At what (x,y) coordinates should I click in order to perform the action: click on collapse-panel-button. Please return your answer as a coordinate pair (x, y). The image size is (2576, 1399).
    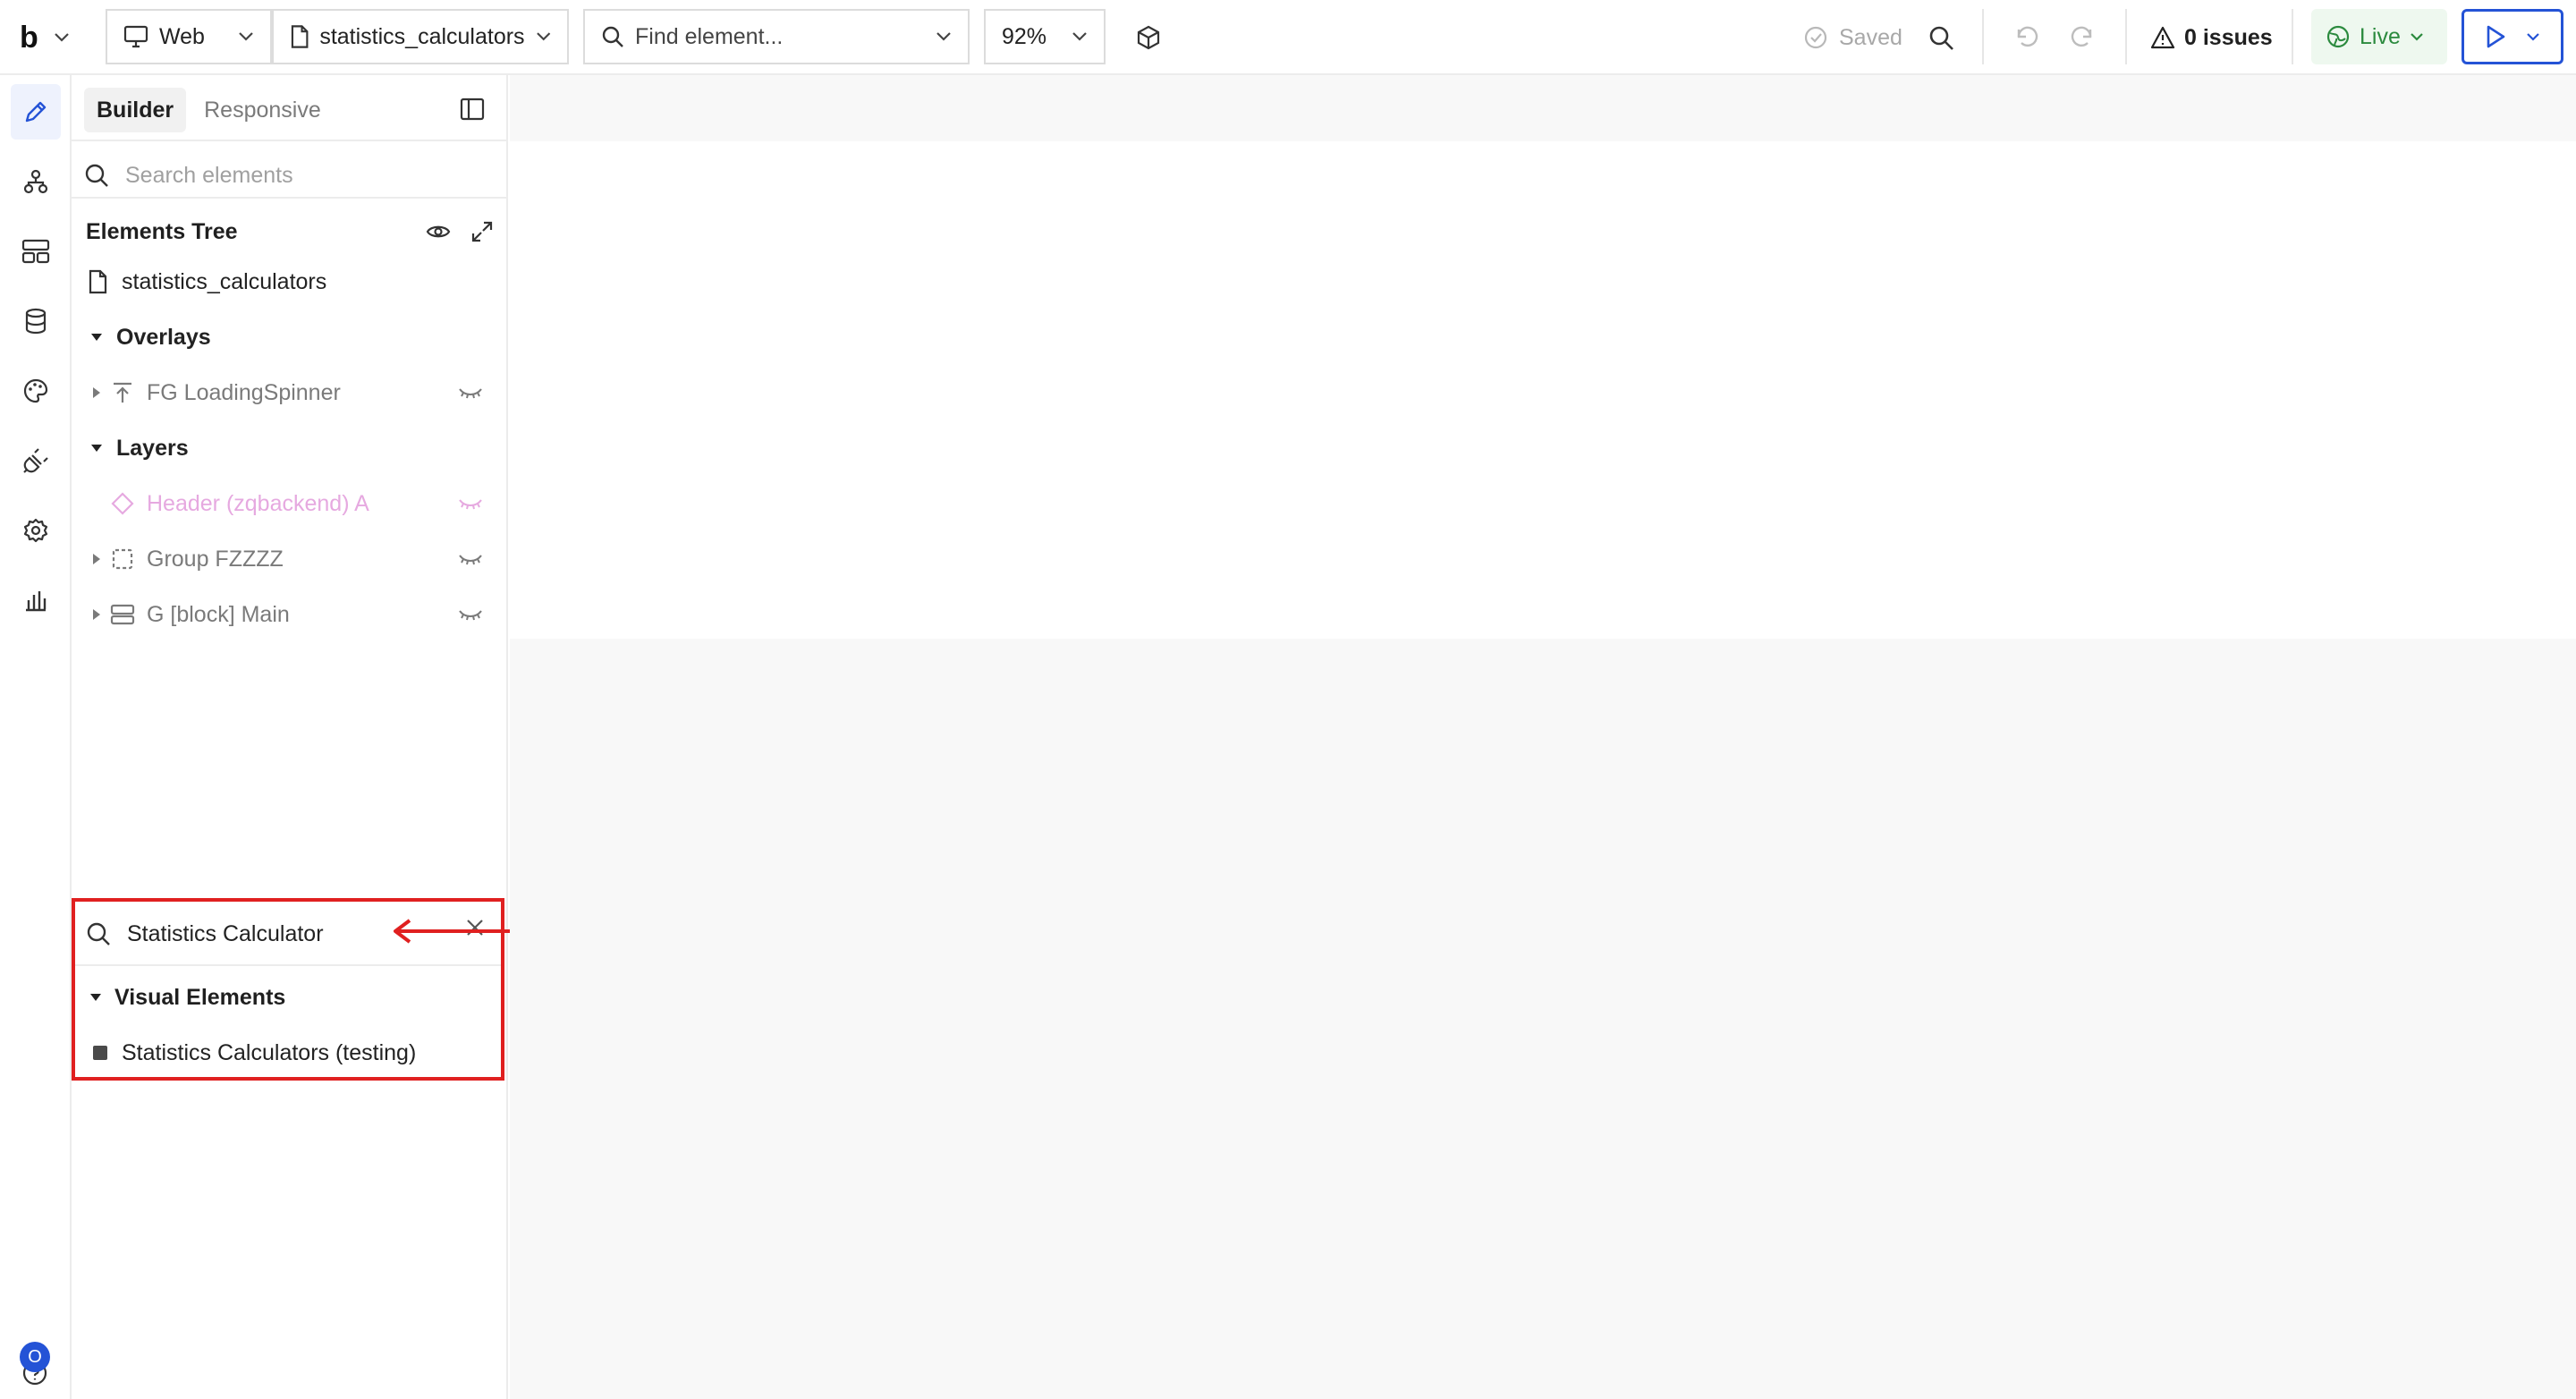
    Looking at the image, I should click on (472, 109).